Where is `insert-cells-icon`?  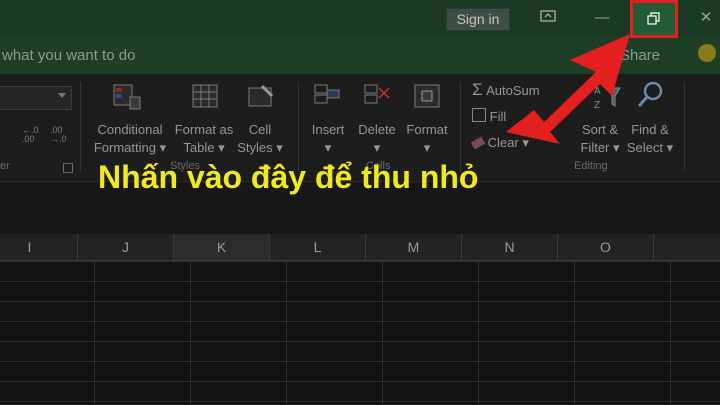 insert-cells-icon is located at coordinates (327, 94).